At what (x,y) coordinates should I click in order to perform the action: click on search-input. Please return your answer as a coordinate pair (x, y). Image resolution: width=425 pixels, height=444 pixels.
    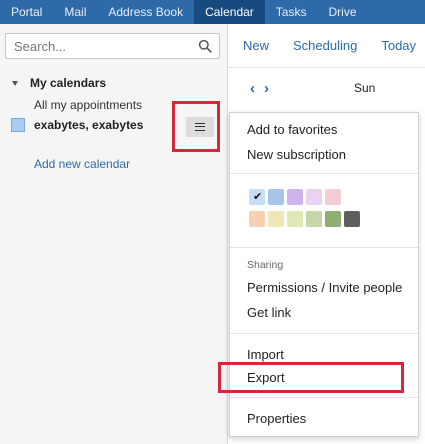
    Looking at the image, I should click on (96, 46).